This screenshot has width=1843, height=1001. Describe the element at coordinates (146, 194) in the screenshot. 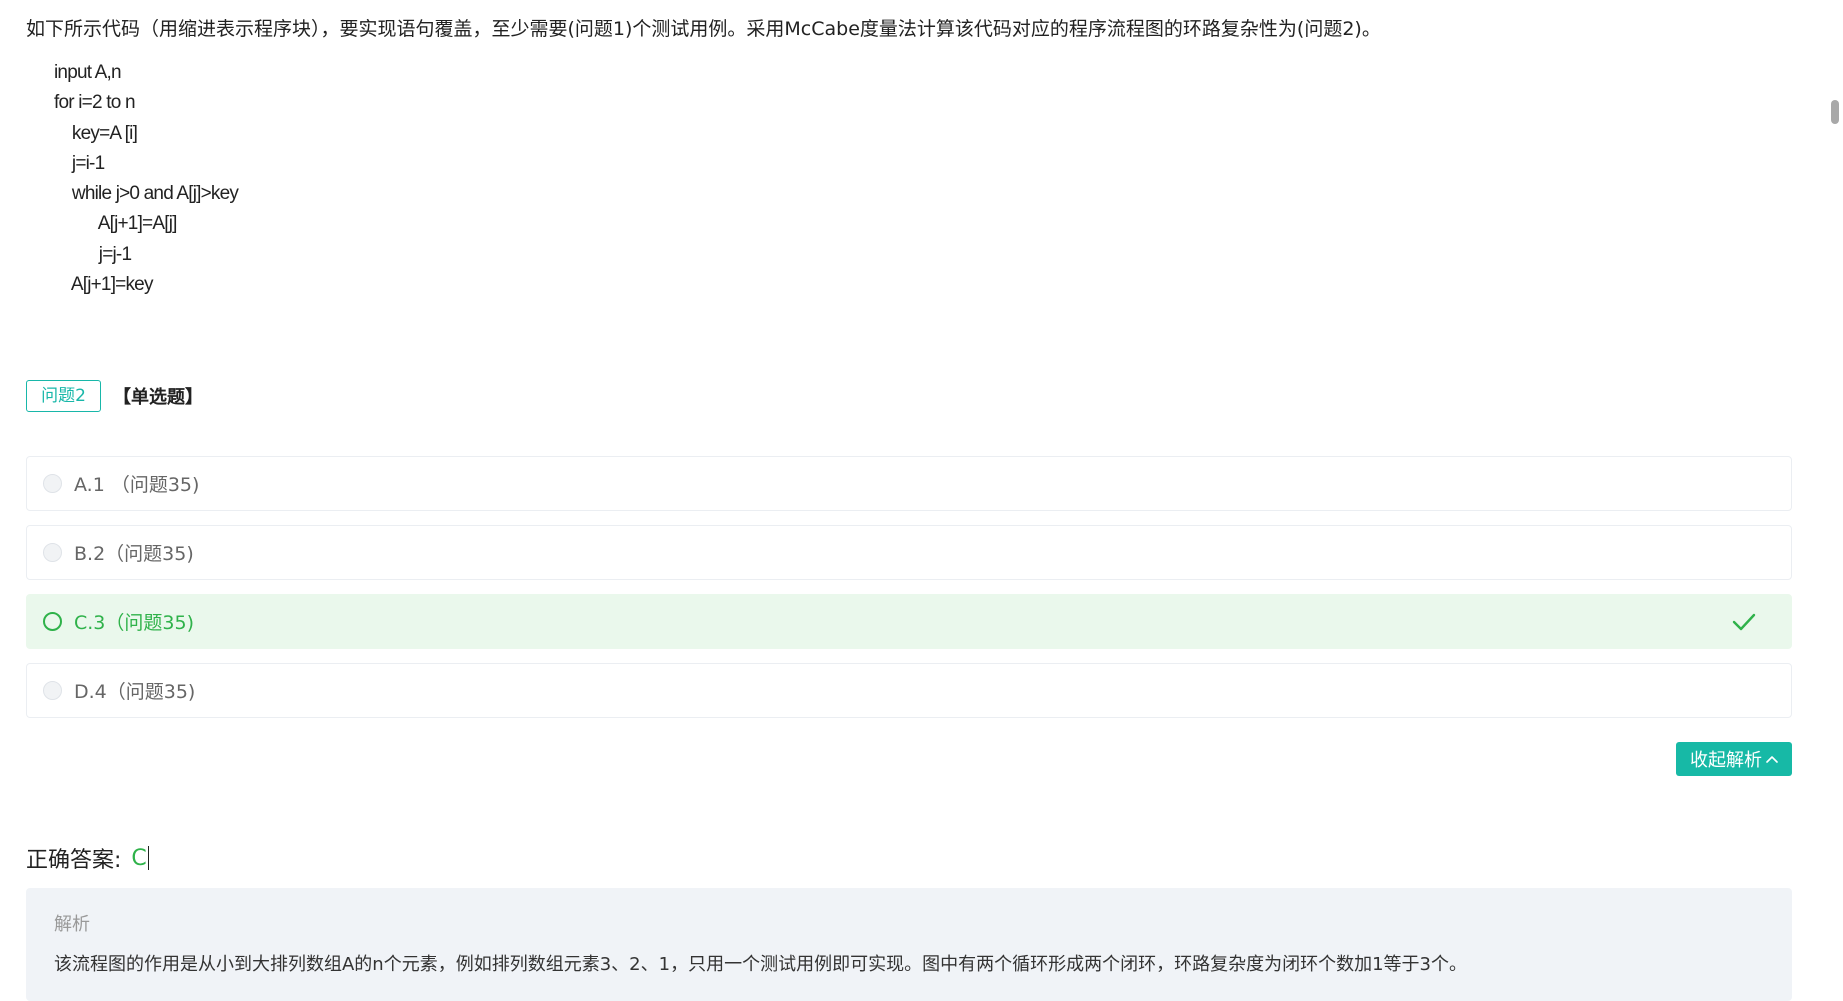

I see `code-line: while j>0 and A[j]>key` at that location.